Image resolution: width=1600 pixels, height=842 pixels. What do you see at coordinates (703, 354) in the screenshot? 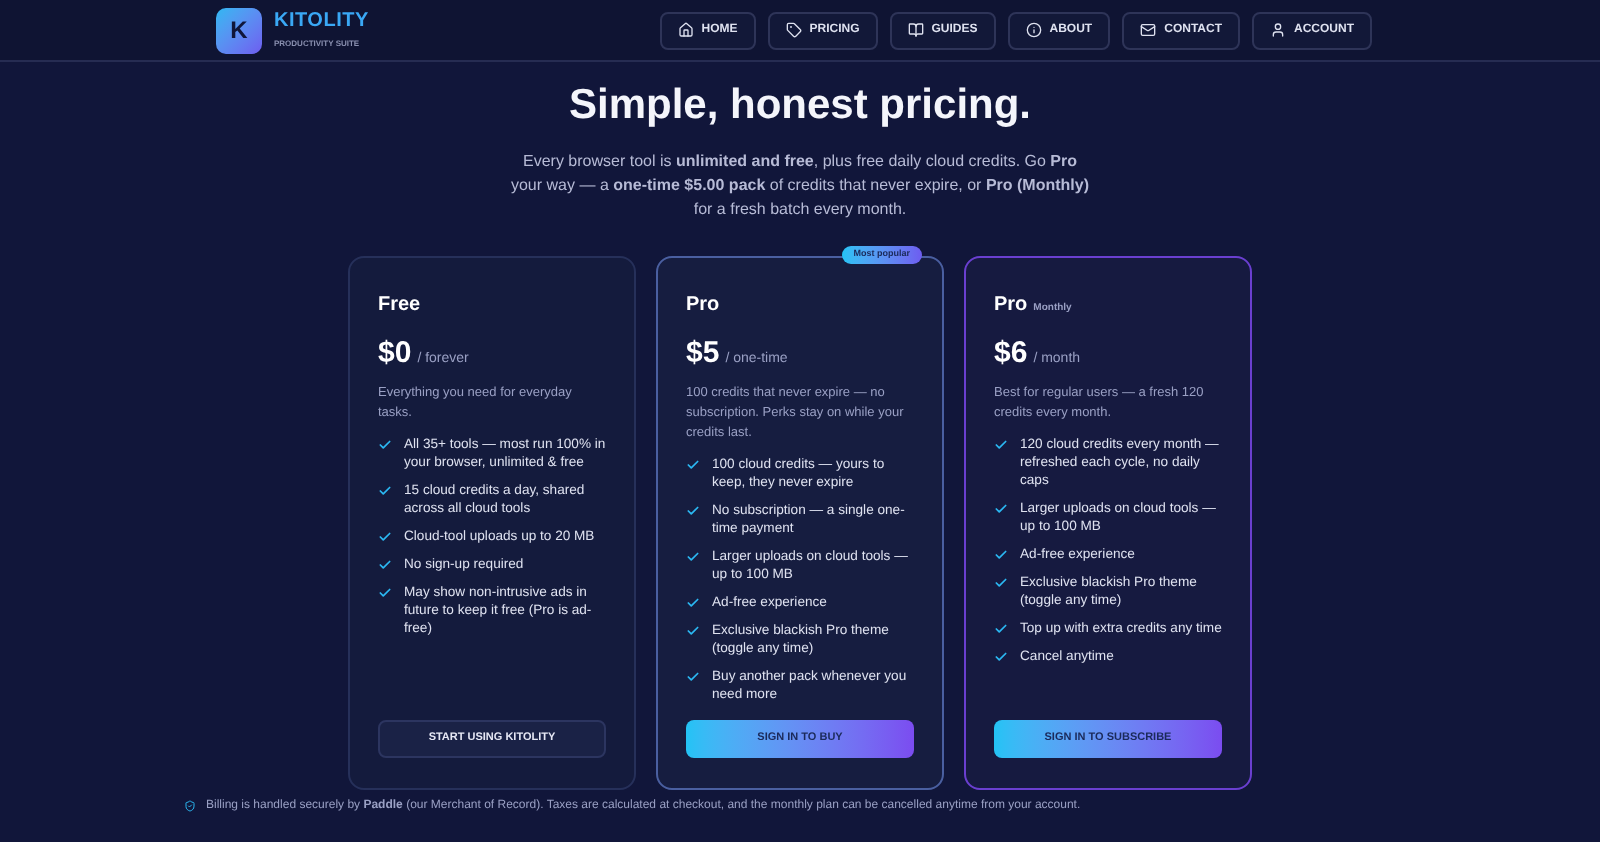
I see `plan-price: $5` at bounding box center [703, 354].